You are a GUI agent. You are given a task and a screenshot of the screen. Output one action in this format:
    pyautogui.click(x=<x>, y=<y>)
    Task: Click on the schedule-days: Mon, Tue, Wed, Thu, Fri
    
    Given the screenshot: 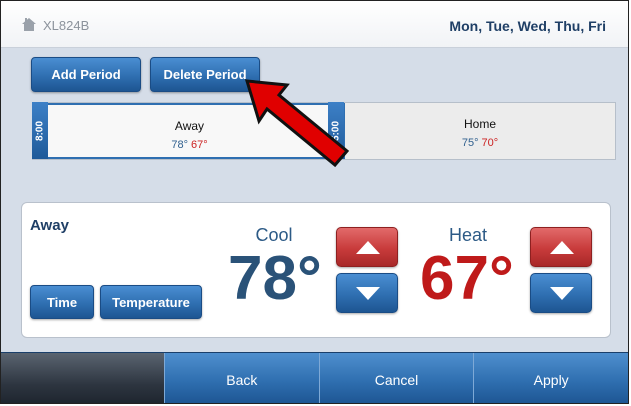 What is the action you would take?
    pyautogui.click(x=527, y=26)
    